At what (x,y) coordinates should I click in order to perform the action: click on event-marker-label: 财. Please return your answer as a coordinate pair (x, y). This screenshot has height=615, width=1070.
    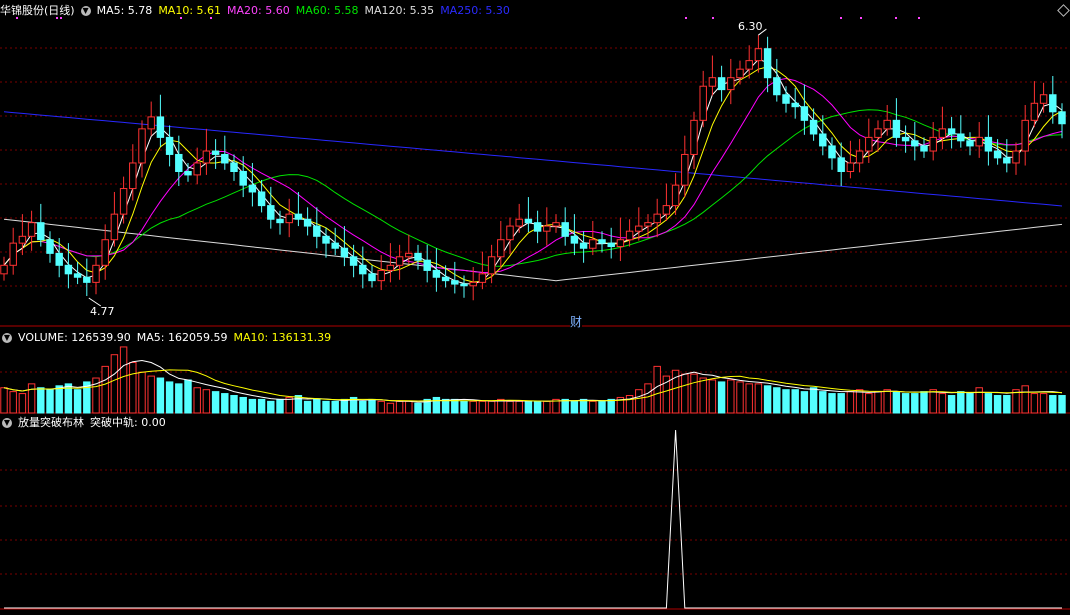
    Looking at the image, I should click on (576, 321).